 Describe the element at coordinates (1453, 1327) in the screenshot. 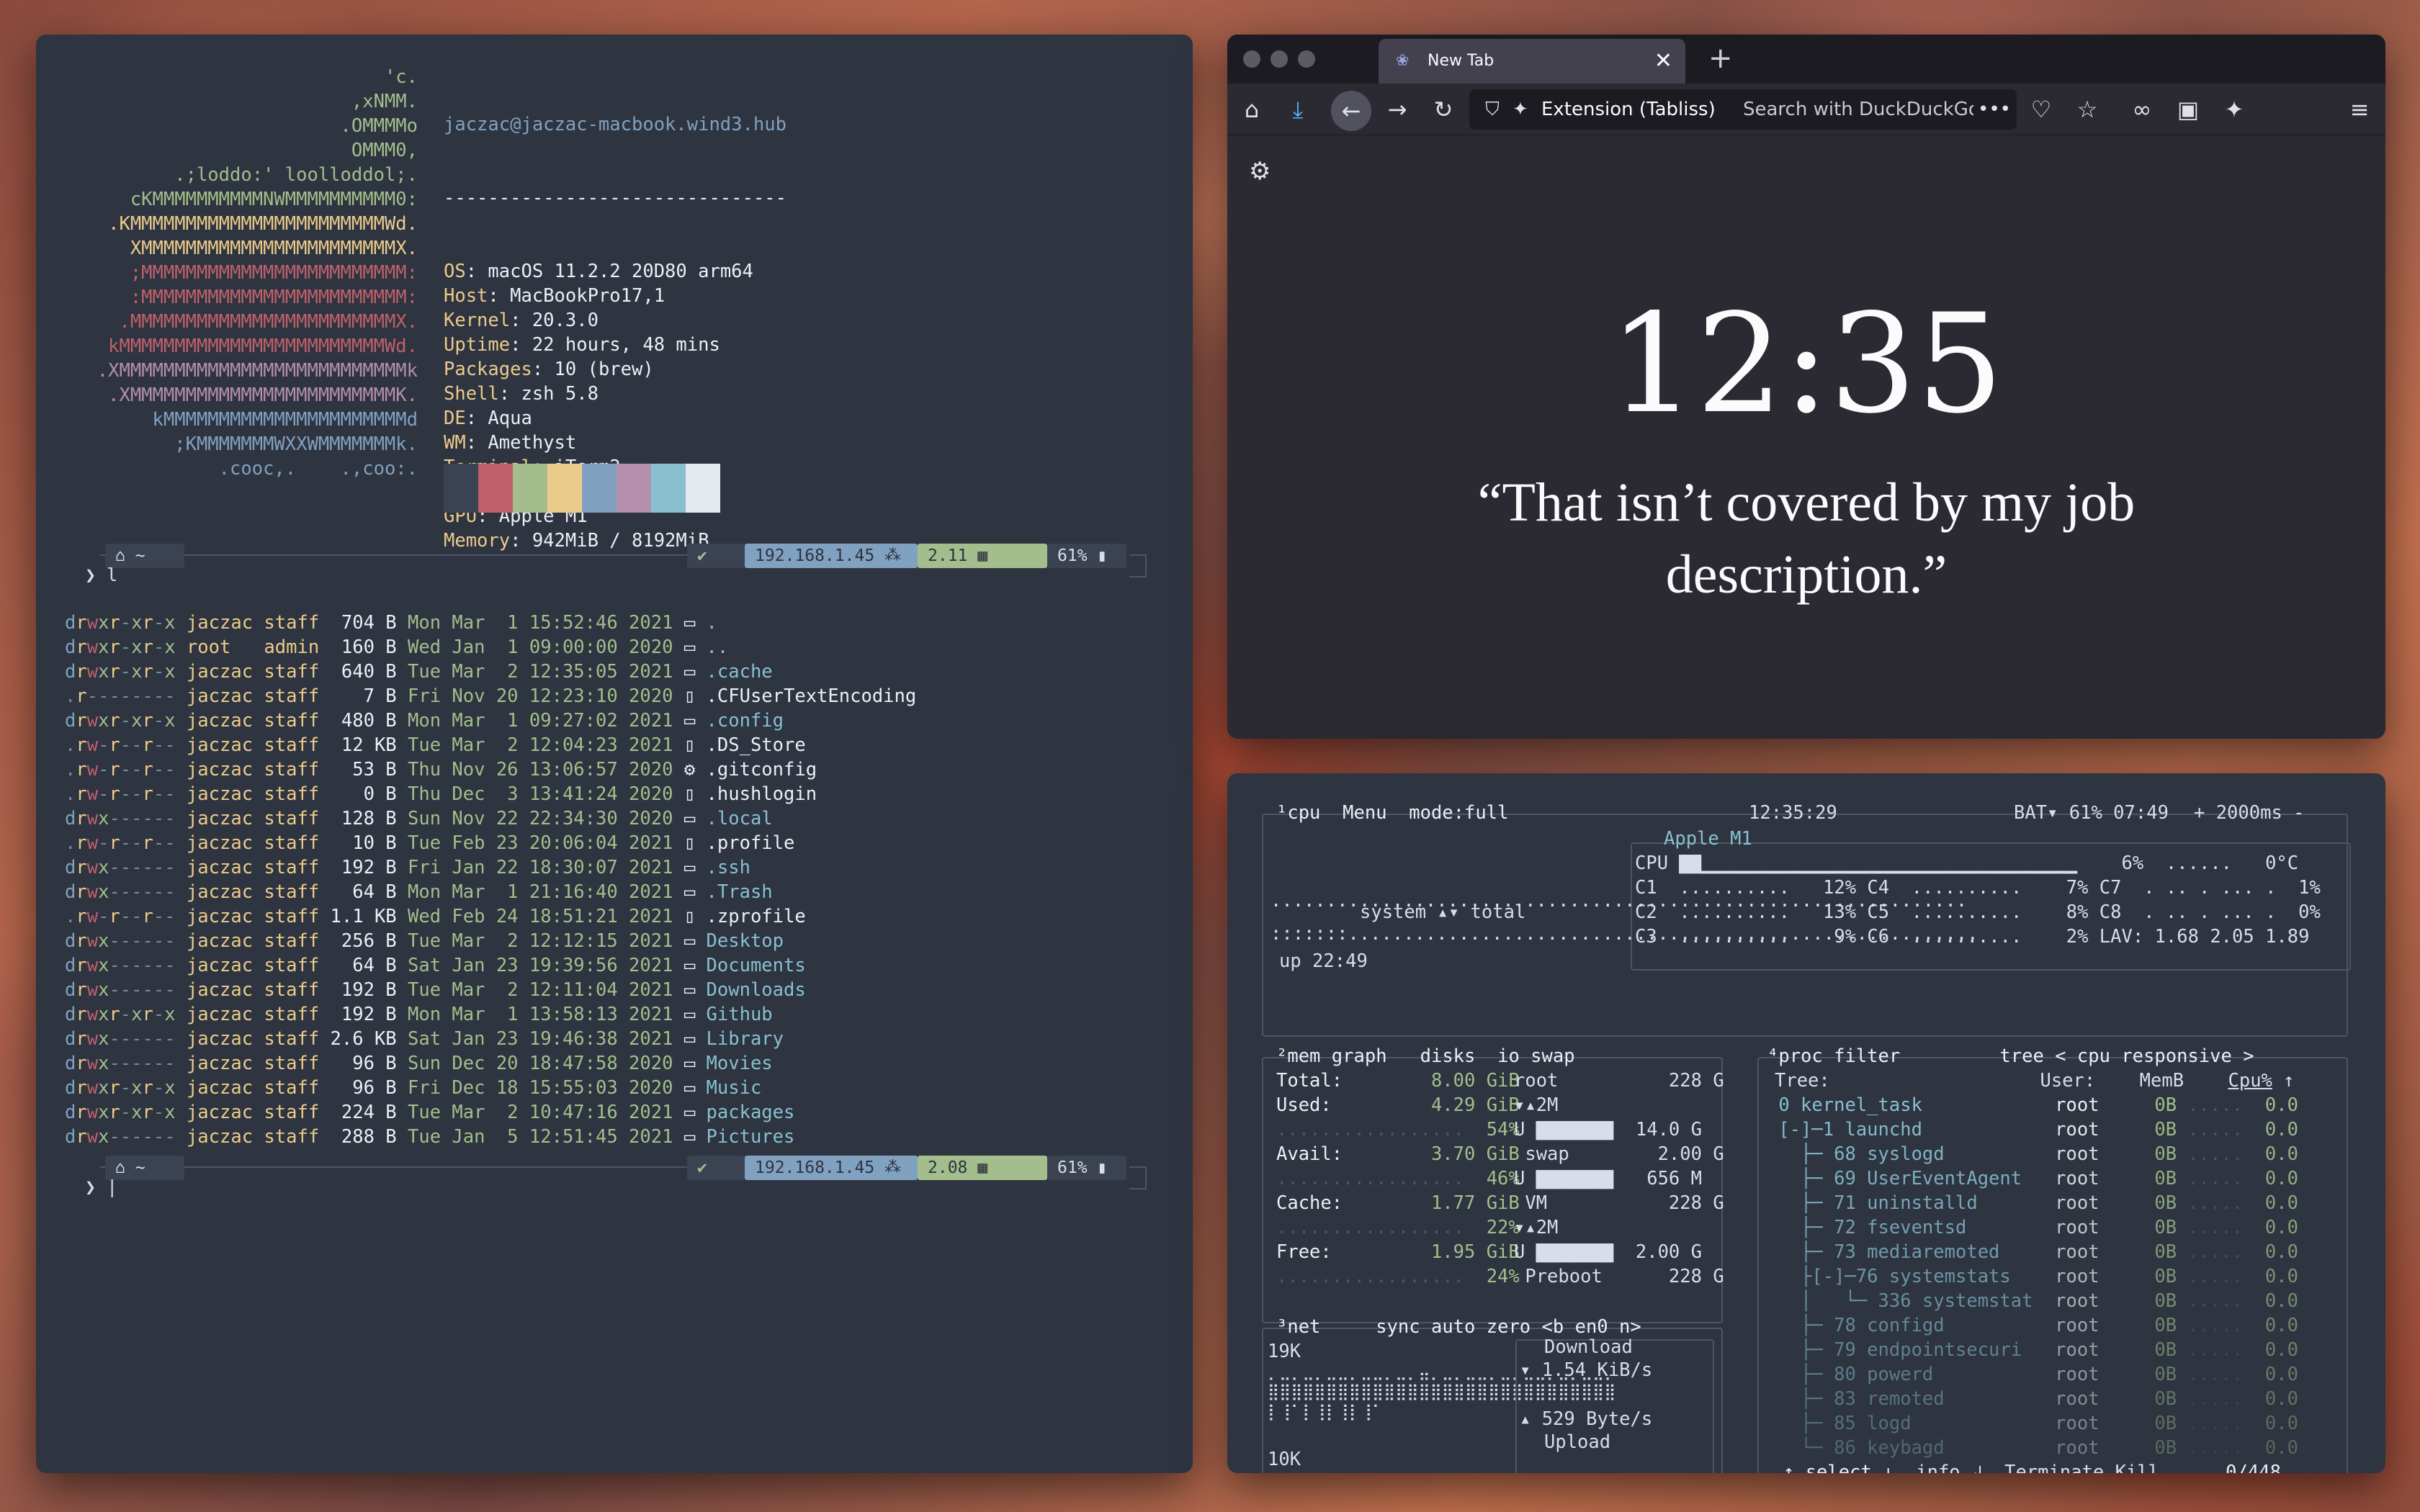

I see `auto-toggle: auto` at that location.